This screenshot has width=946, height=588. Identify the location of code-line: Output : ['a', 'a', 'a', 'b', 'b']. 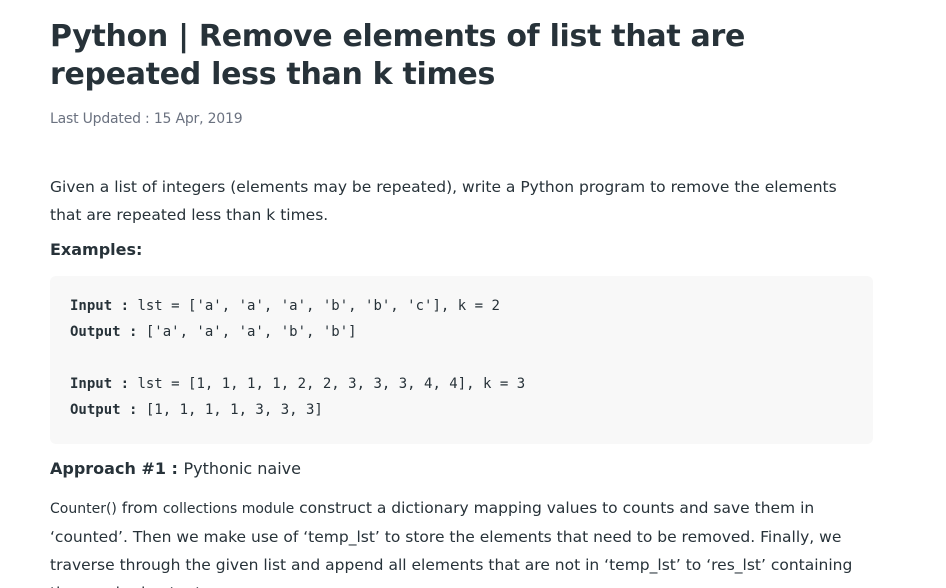
(213, 332).